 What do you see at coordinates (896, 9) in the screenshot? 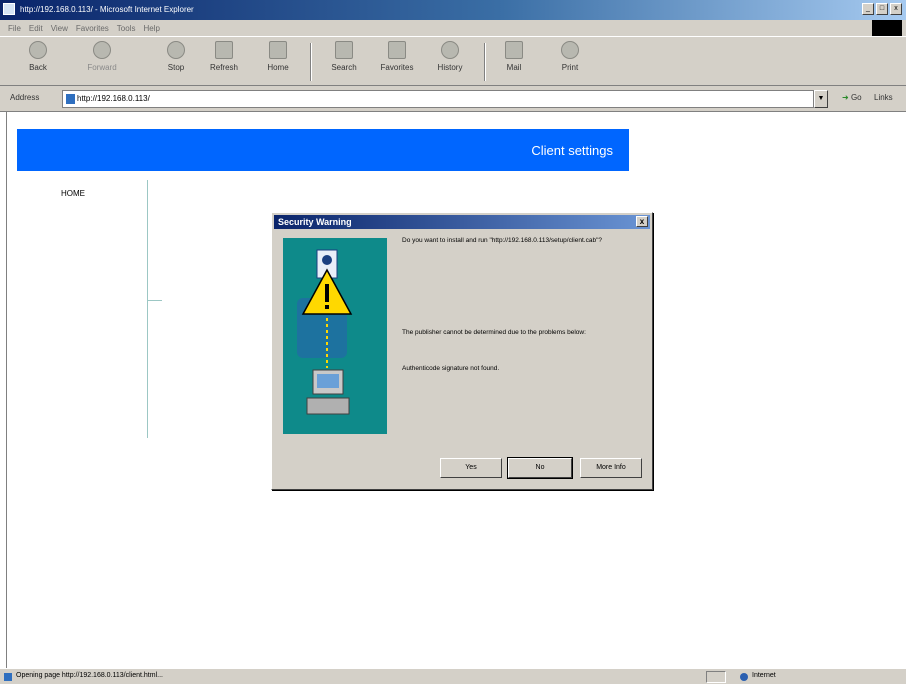
I see `close-window-button: x` at bounding box center [896, 9].